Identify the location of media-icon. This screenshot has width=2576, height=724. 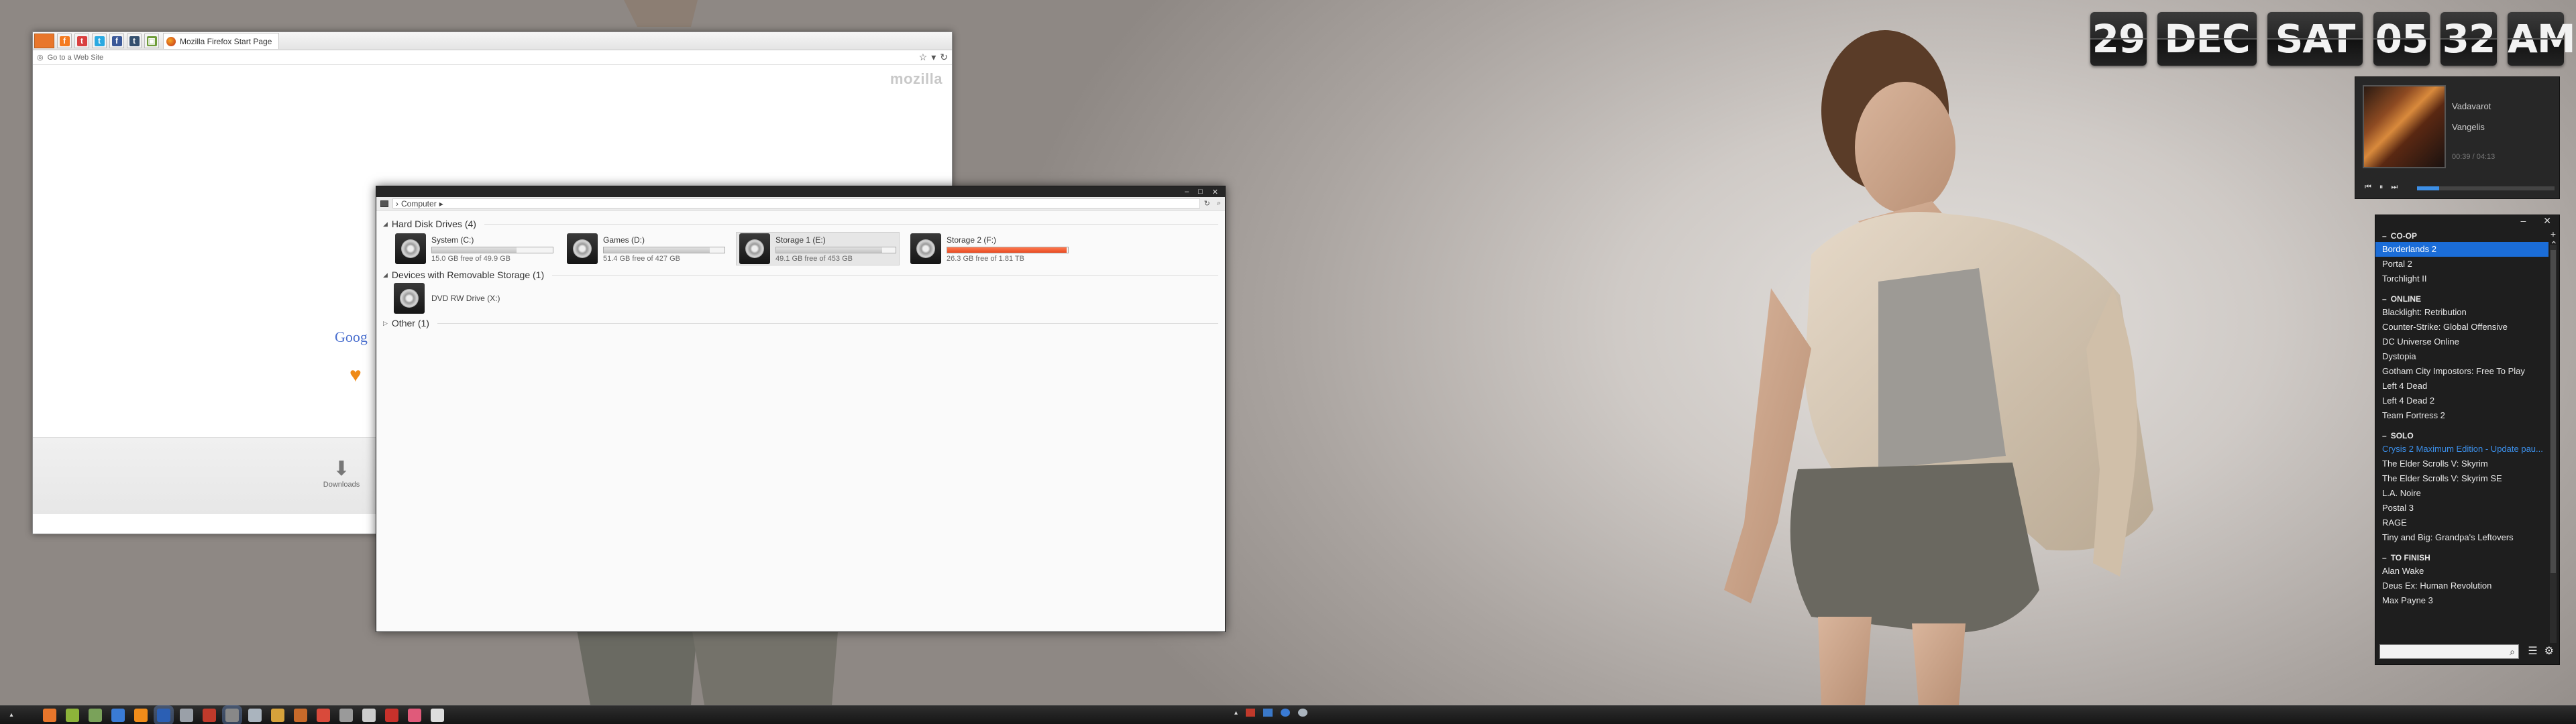
(72, 715).